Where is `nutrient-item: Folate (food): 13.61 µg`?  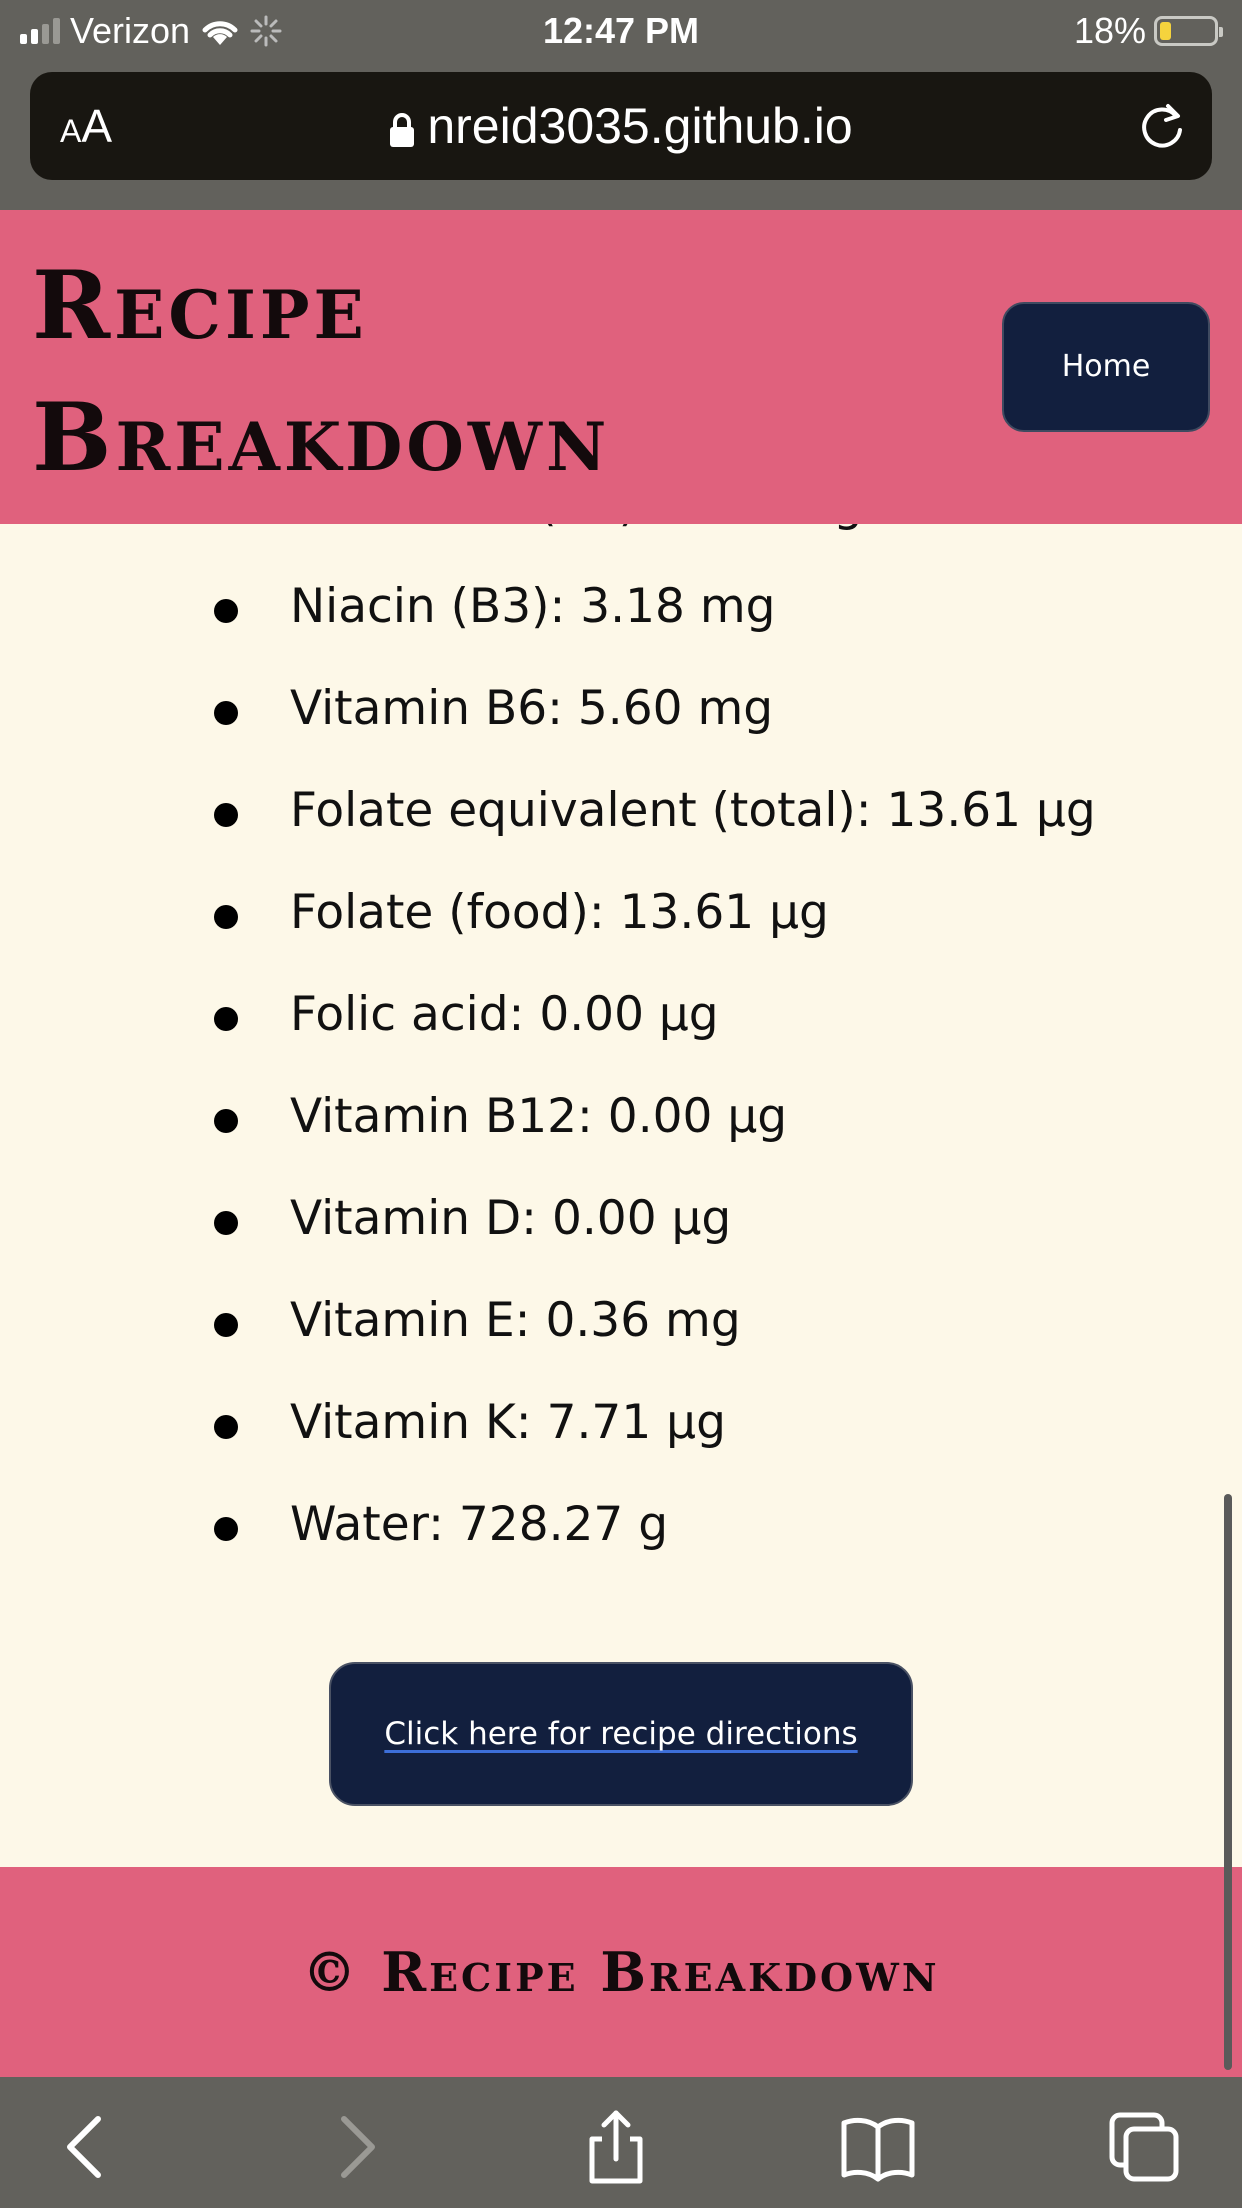 nutrient-item: Folate (food): 13.61 µg is located at coordinates (621, 913).